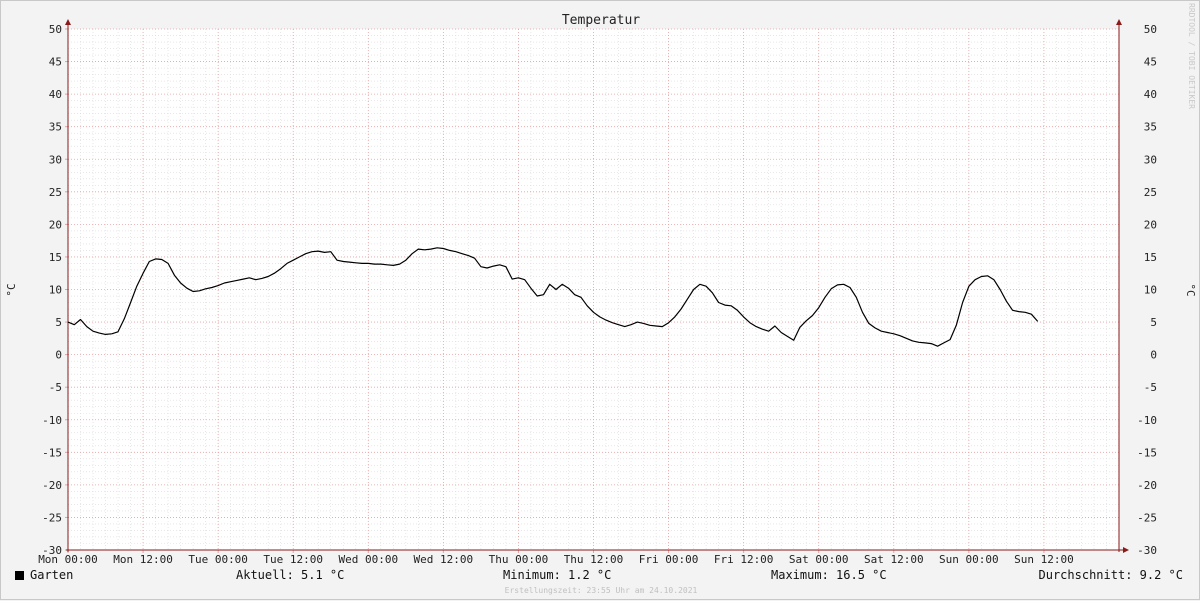 This screenshot has height=601, width=1200. I want to click on y-tick-label-left: 20, so click(55, 224).